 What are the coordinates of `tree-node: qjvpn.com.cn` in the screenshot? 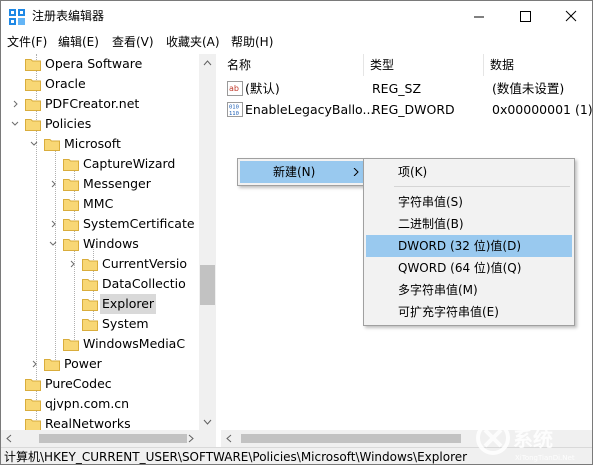 It's located at (108, 404).